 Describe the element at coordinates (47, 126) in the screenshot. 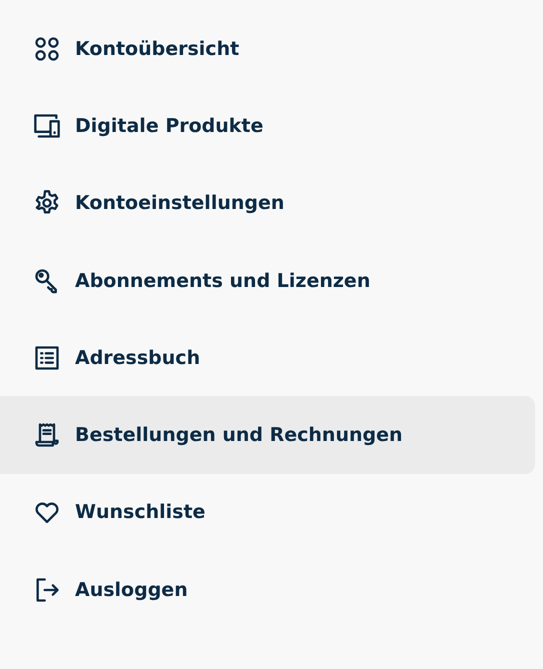

I see `devices-icon` at that location.